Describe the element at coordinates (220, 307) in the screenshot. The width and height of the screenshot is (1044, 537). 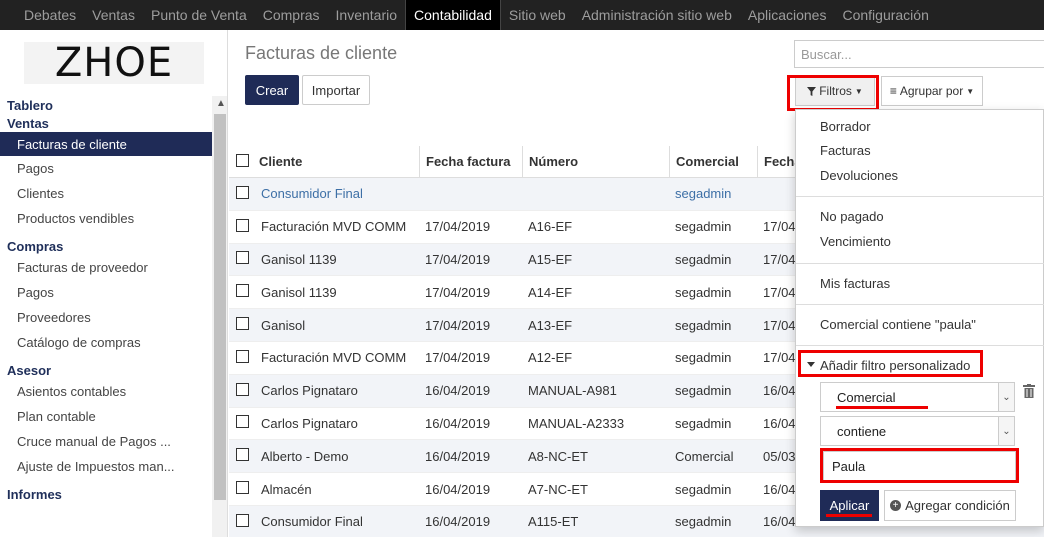
I see `scrollbar-thumb` at that location.